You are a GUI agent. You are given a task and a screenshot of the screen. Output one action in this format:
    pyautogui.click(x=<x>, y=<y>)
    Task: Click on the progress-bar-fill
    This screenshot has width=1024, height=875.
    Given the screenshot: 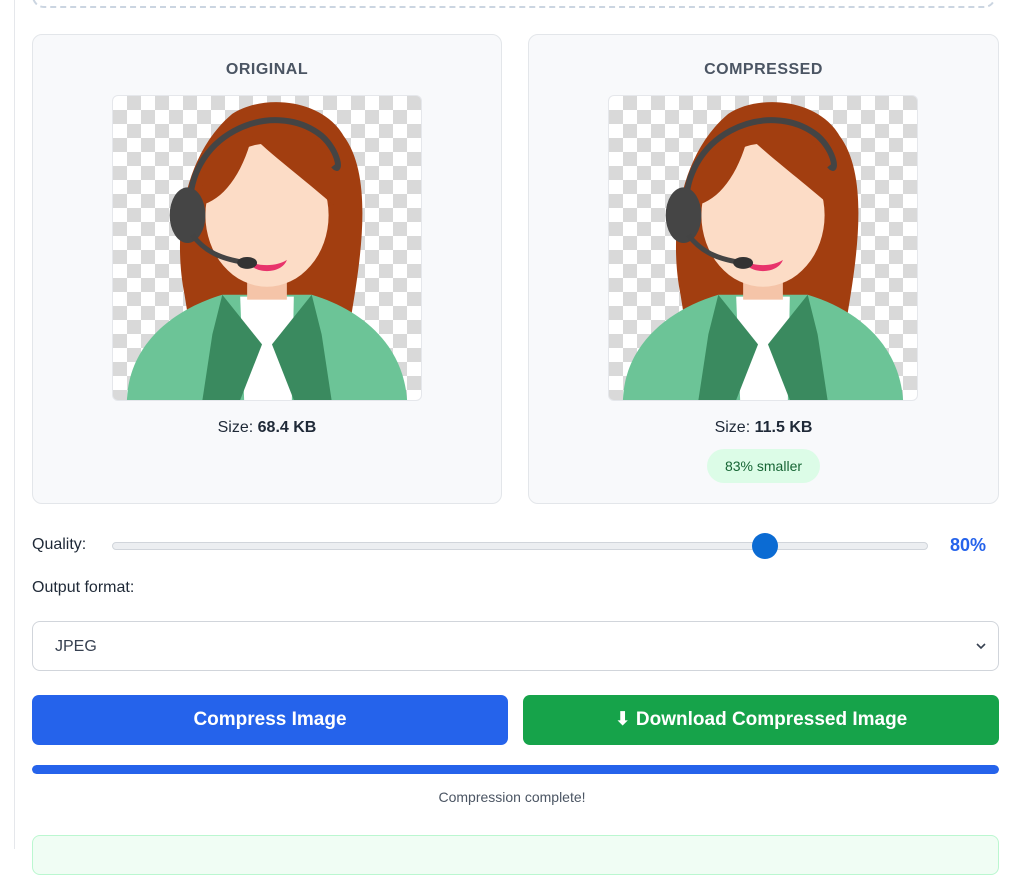 What is the action you would take?
    pyautogui.click(x=515, y=769)
    